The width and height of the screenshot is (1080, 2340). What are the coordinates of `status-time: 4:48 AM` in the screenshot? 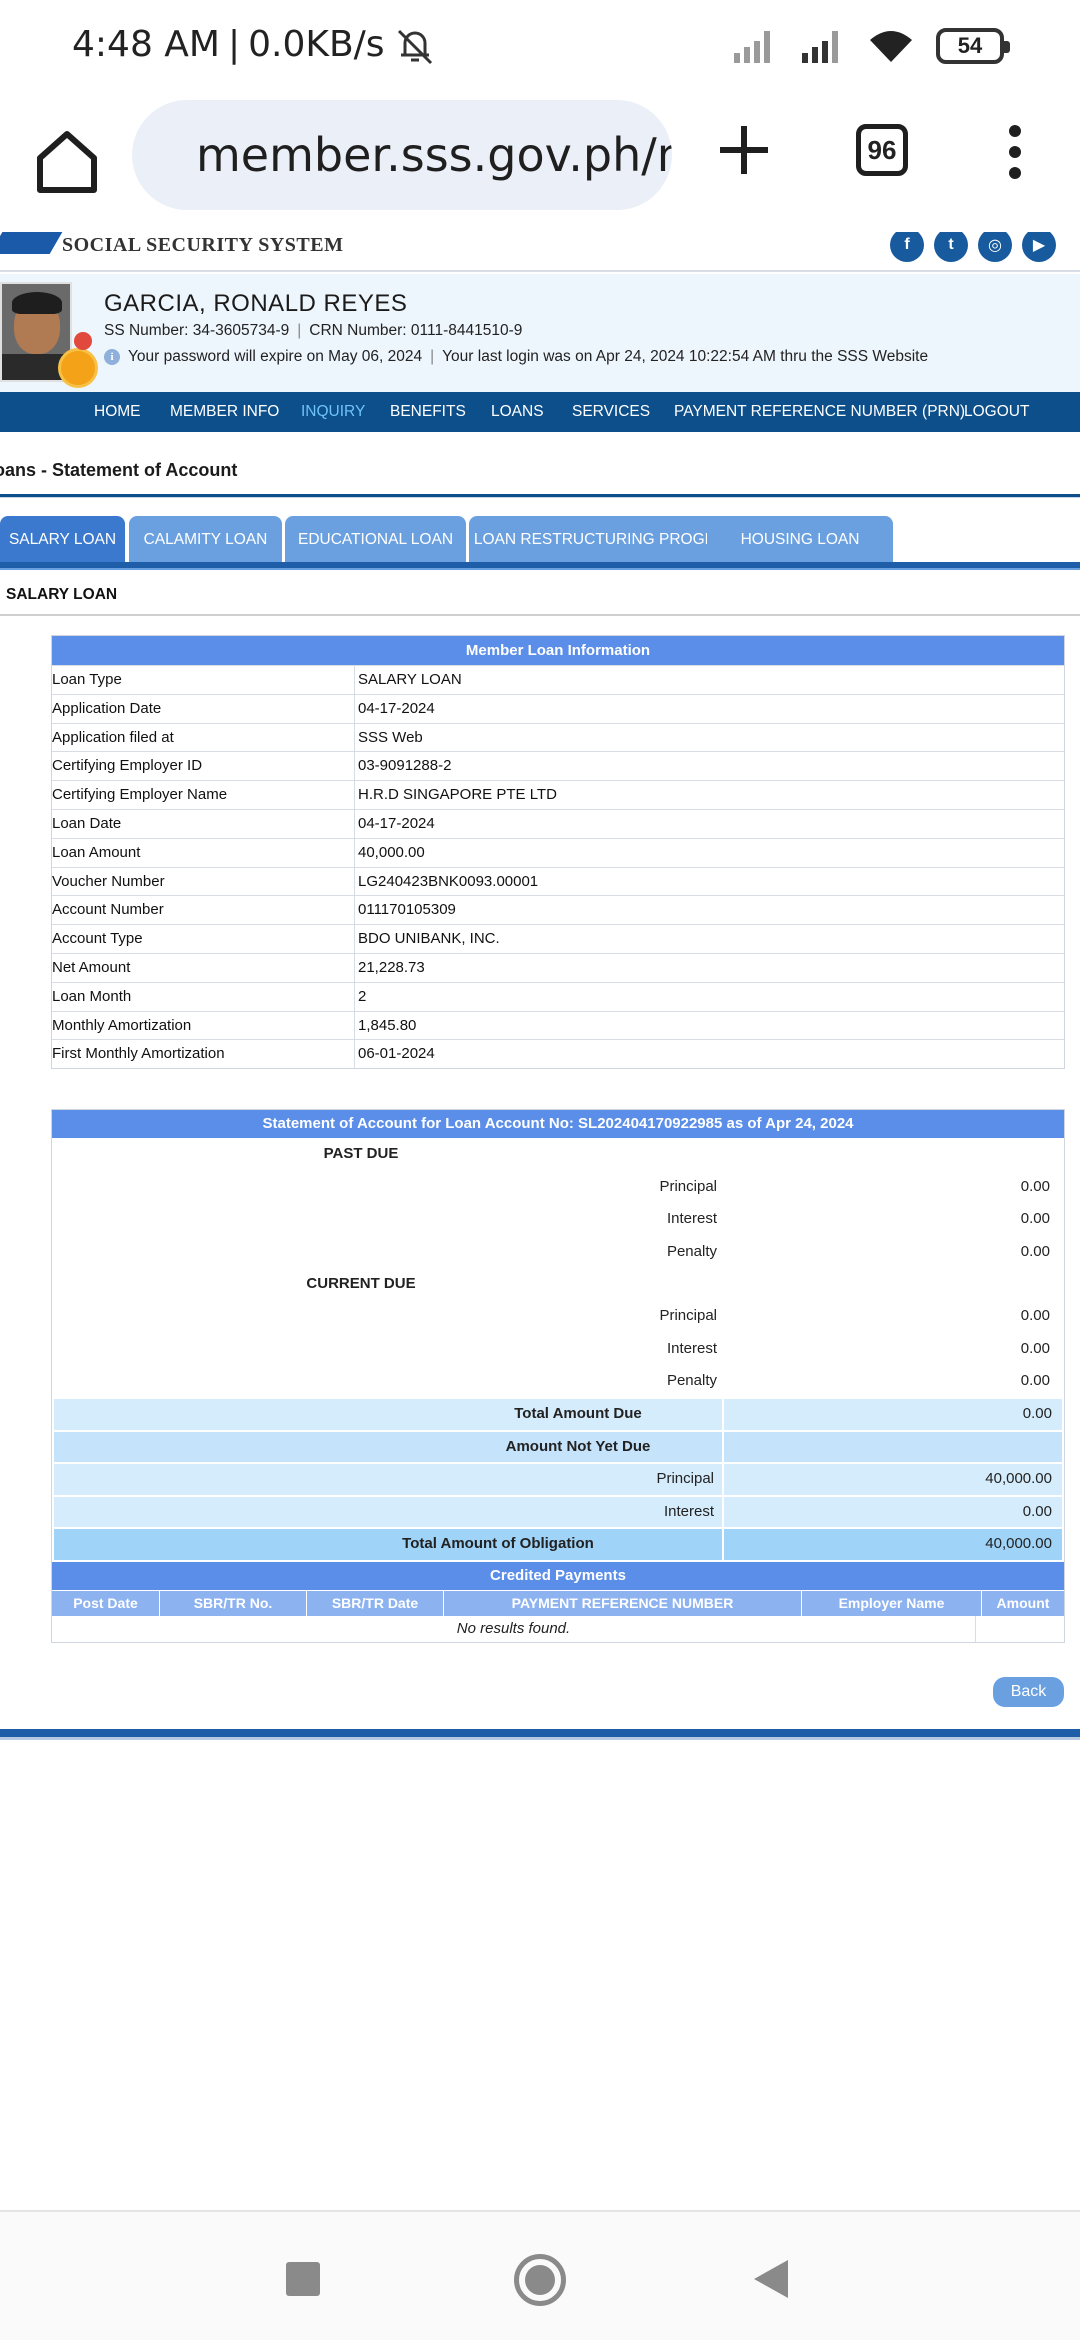 It's located at (146, 44).